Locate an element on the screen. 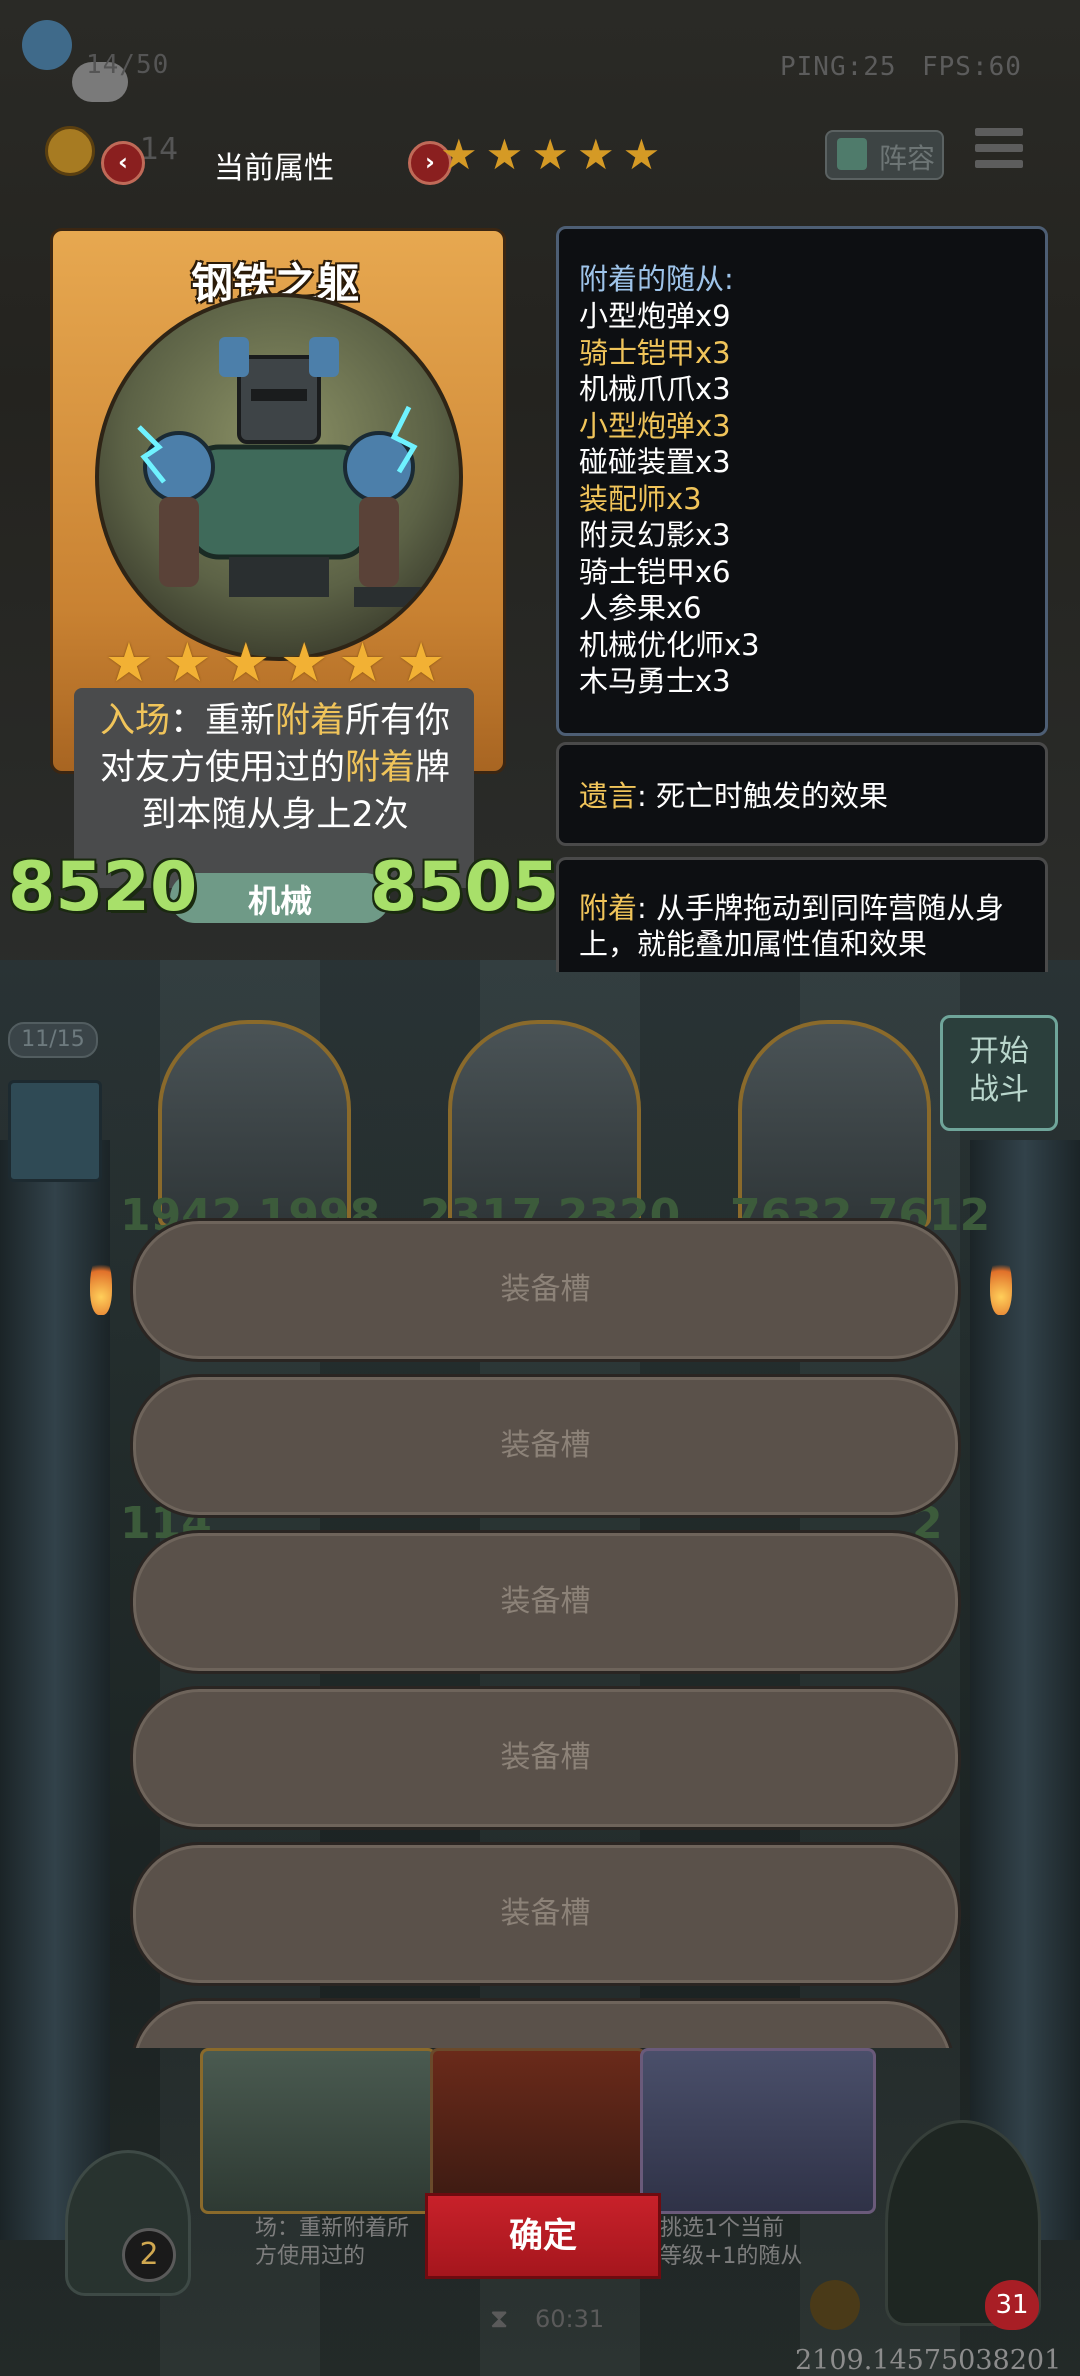  attach-keyword: 附着 is located at coordinates (608, 908).